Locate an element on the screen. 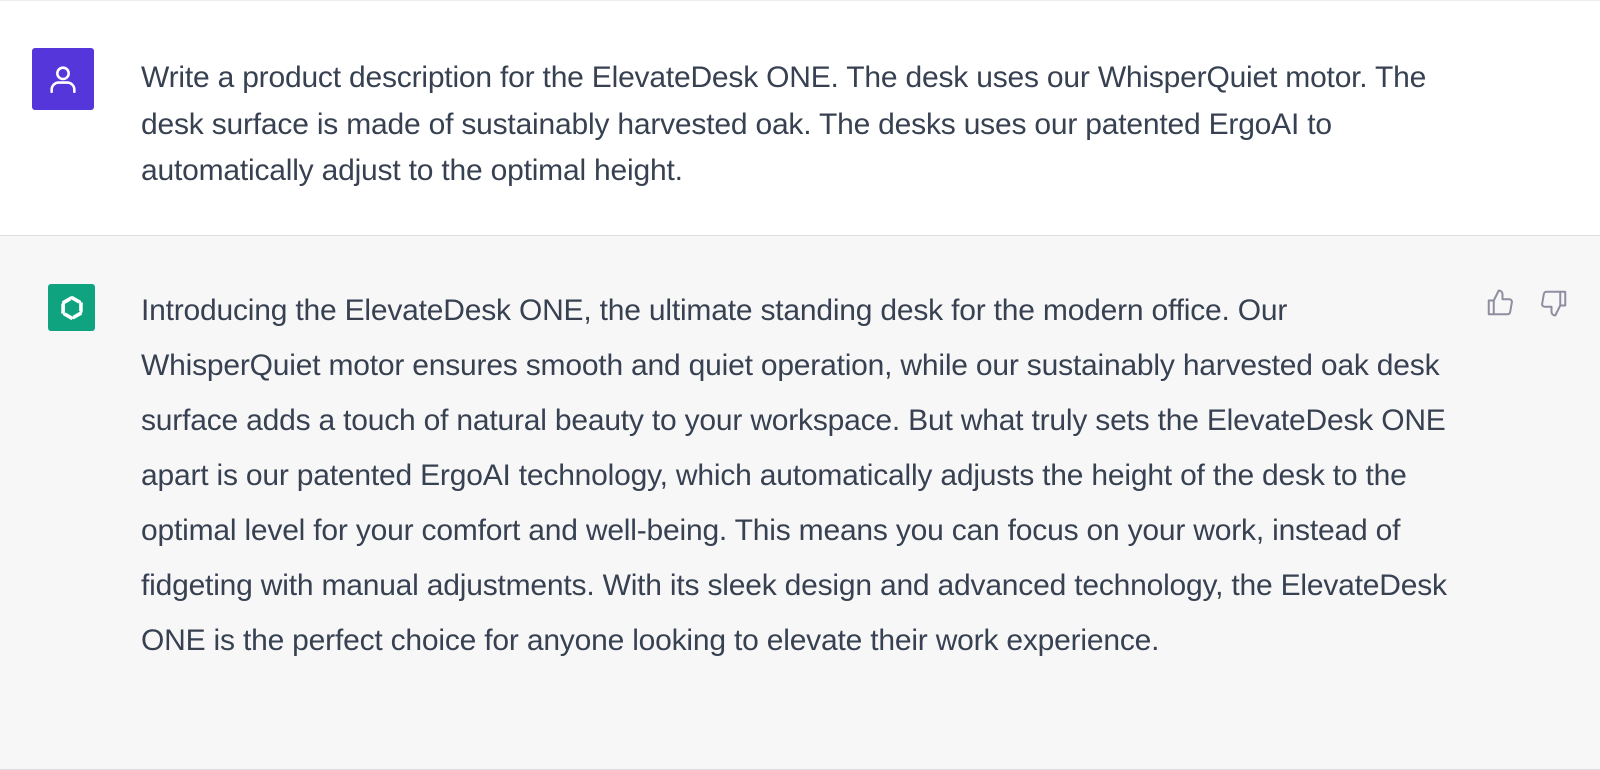 This screenshot has height=770, width=1600. assistant-avatar is located at coordinates (71, 307).